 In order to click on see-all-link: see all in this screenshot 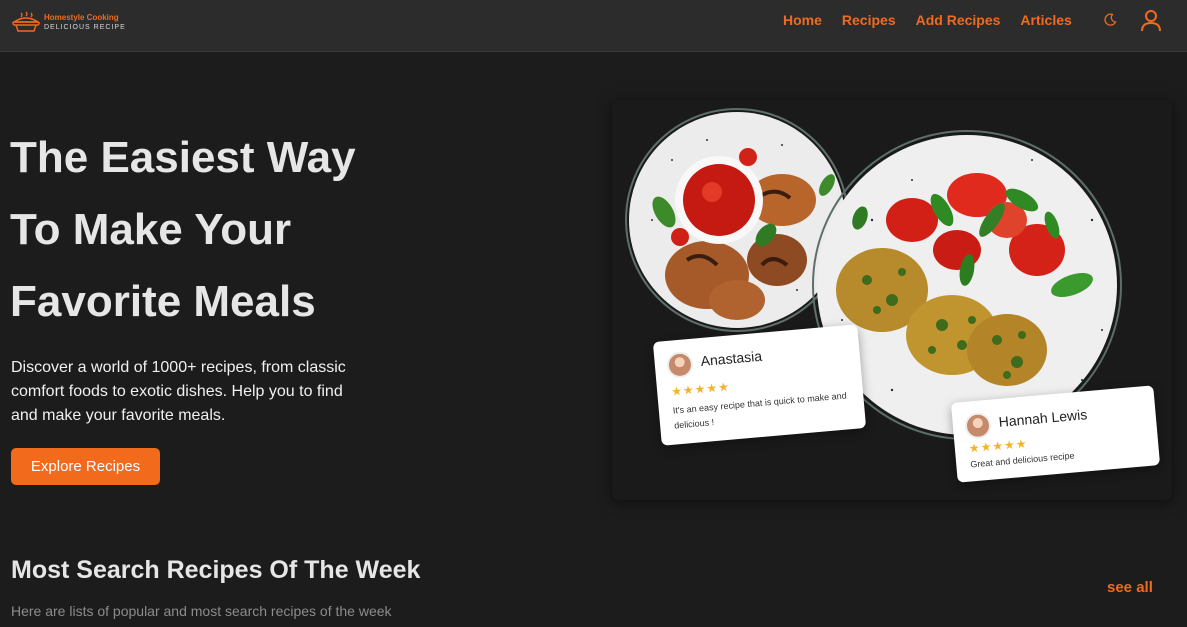, I will do `click(1130, 587)`.